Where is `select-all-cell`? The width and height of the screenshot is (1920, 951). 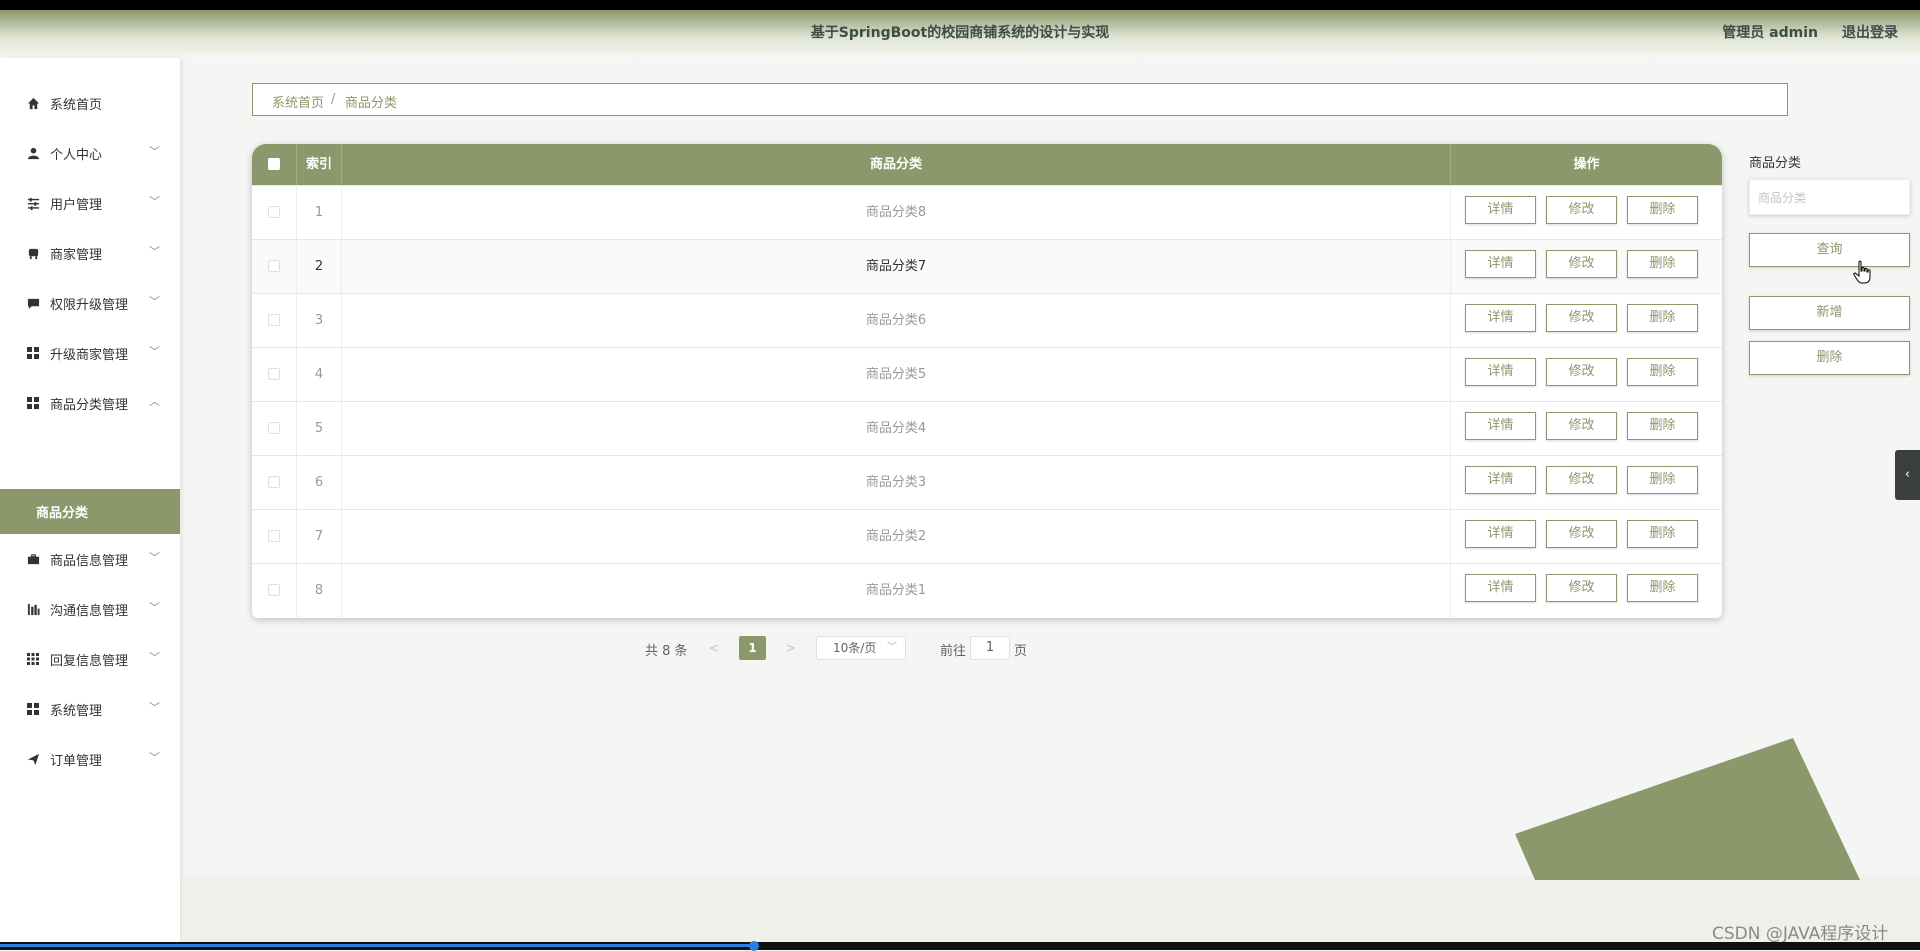 select-all-cell is located at coordinates (274, 164).